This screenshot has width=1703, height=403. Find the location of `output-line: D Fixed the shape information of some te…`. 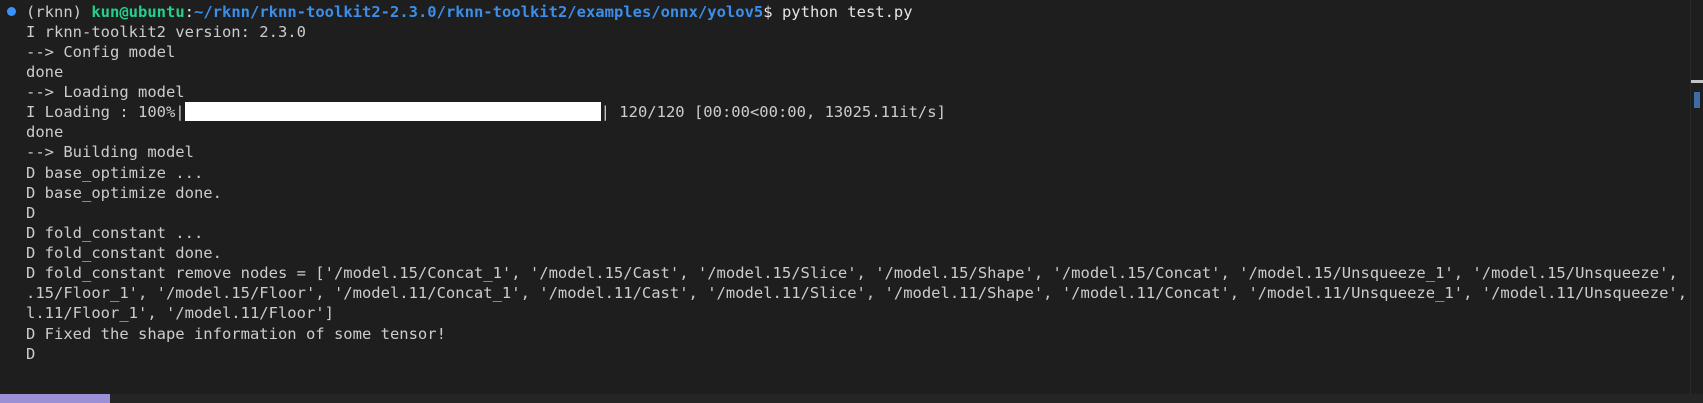

output-line: D Fixed the shape information of some te… is located at coordinates (236, 334).